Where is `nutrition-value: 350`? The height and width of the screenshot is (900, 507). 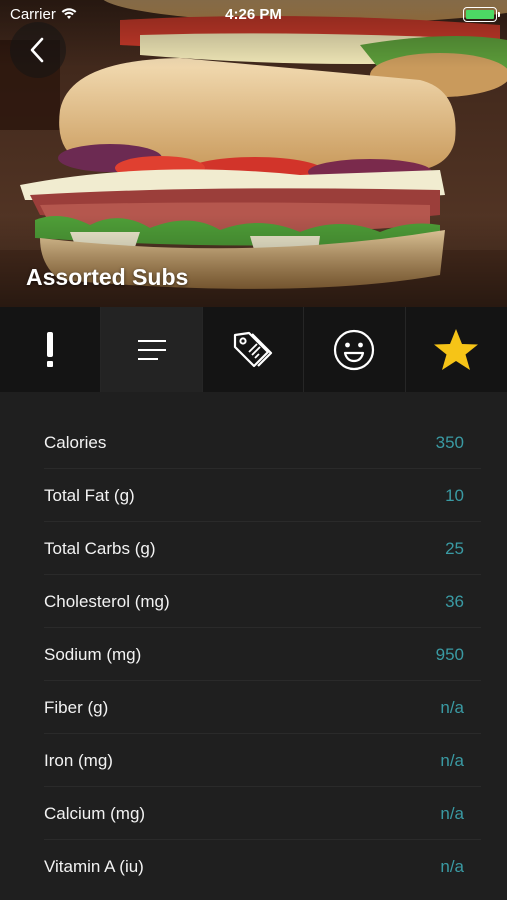 nutrition-value: 350 is located at coordinates (449, 442).